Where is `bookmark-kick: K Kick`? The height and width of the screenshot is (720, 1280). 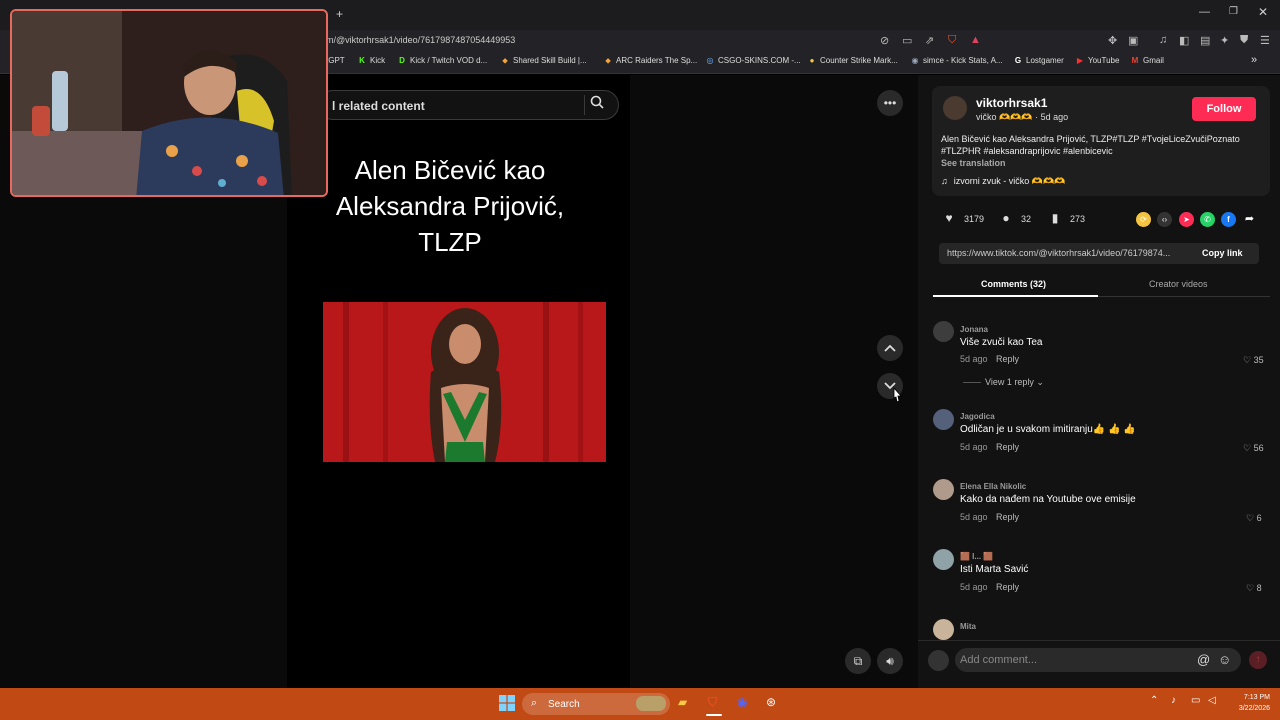
bookmark-kick: K Kick is located at coordinates (371, 60).